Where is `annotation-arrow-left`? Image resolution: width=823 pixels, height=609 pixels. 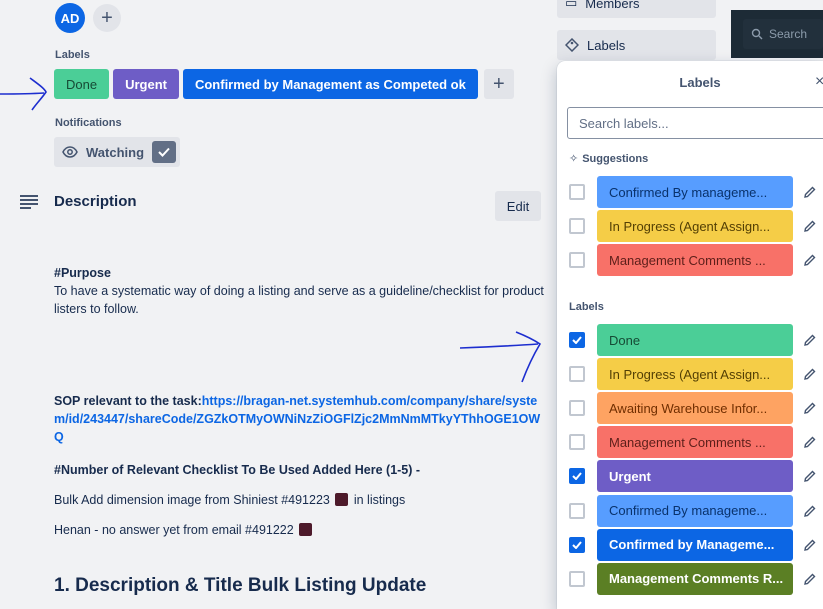
annotation-arrow-left is located at coordinates (23, 94).